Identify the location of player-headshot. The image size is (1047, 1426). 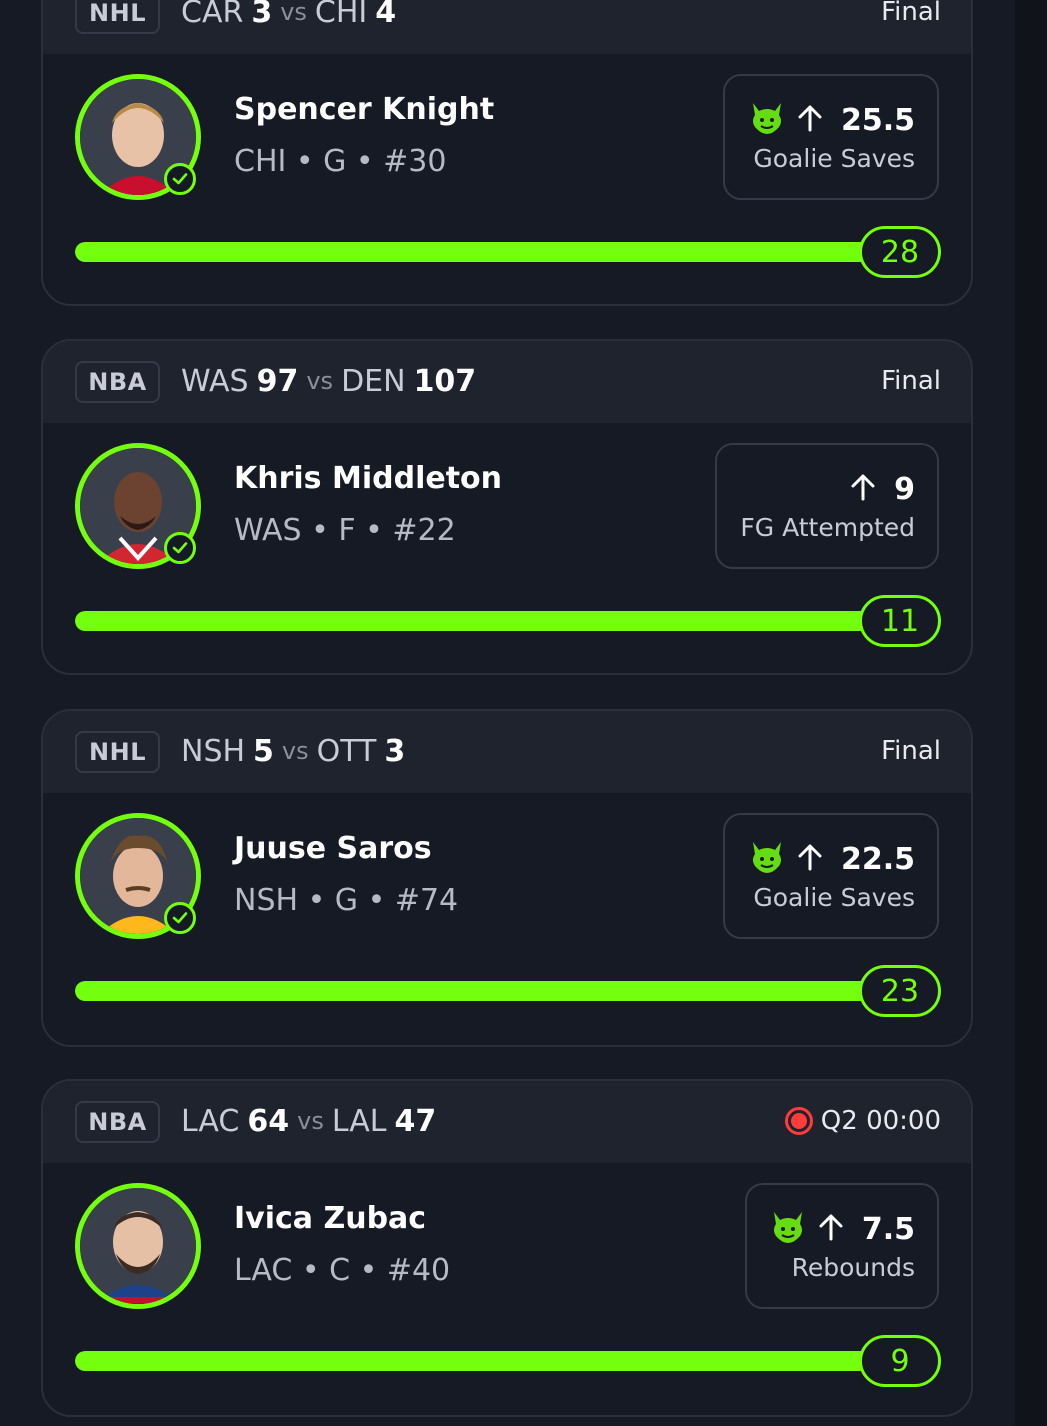
(138, 1246).